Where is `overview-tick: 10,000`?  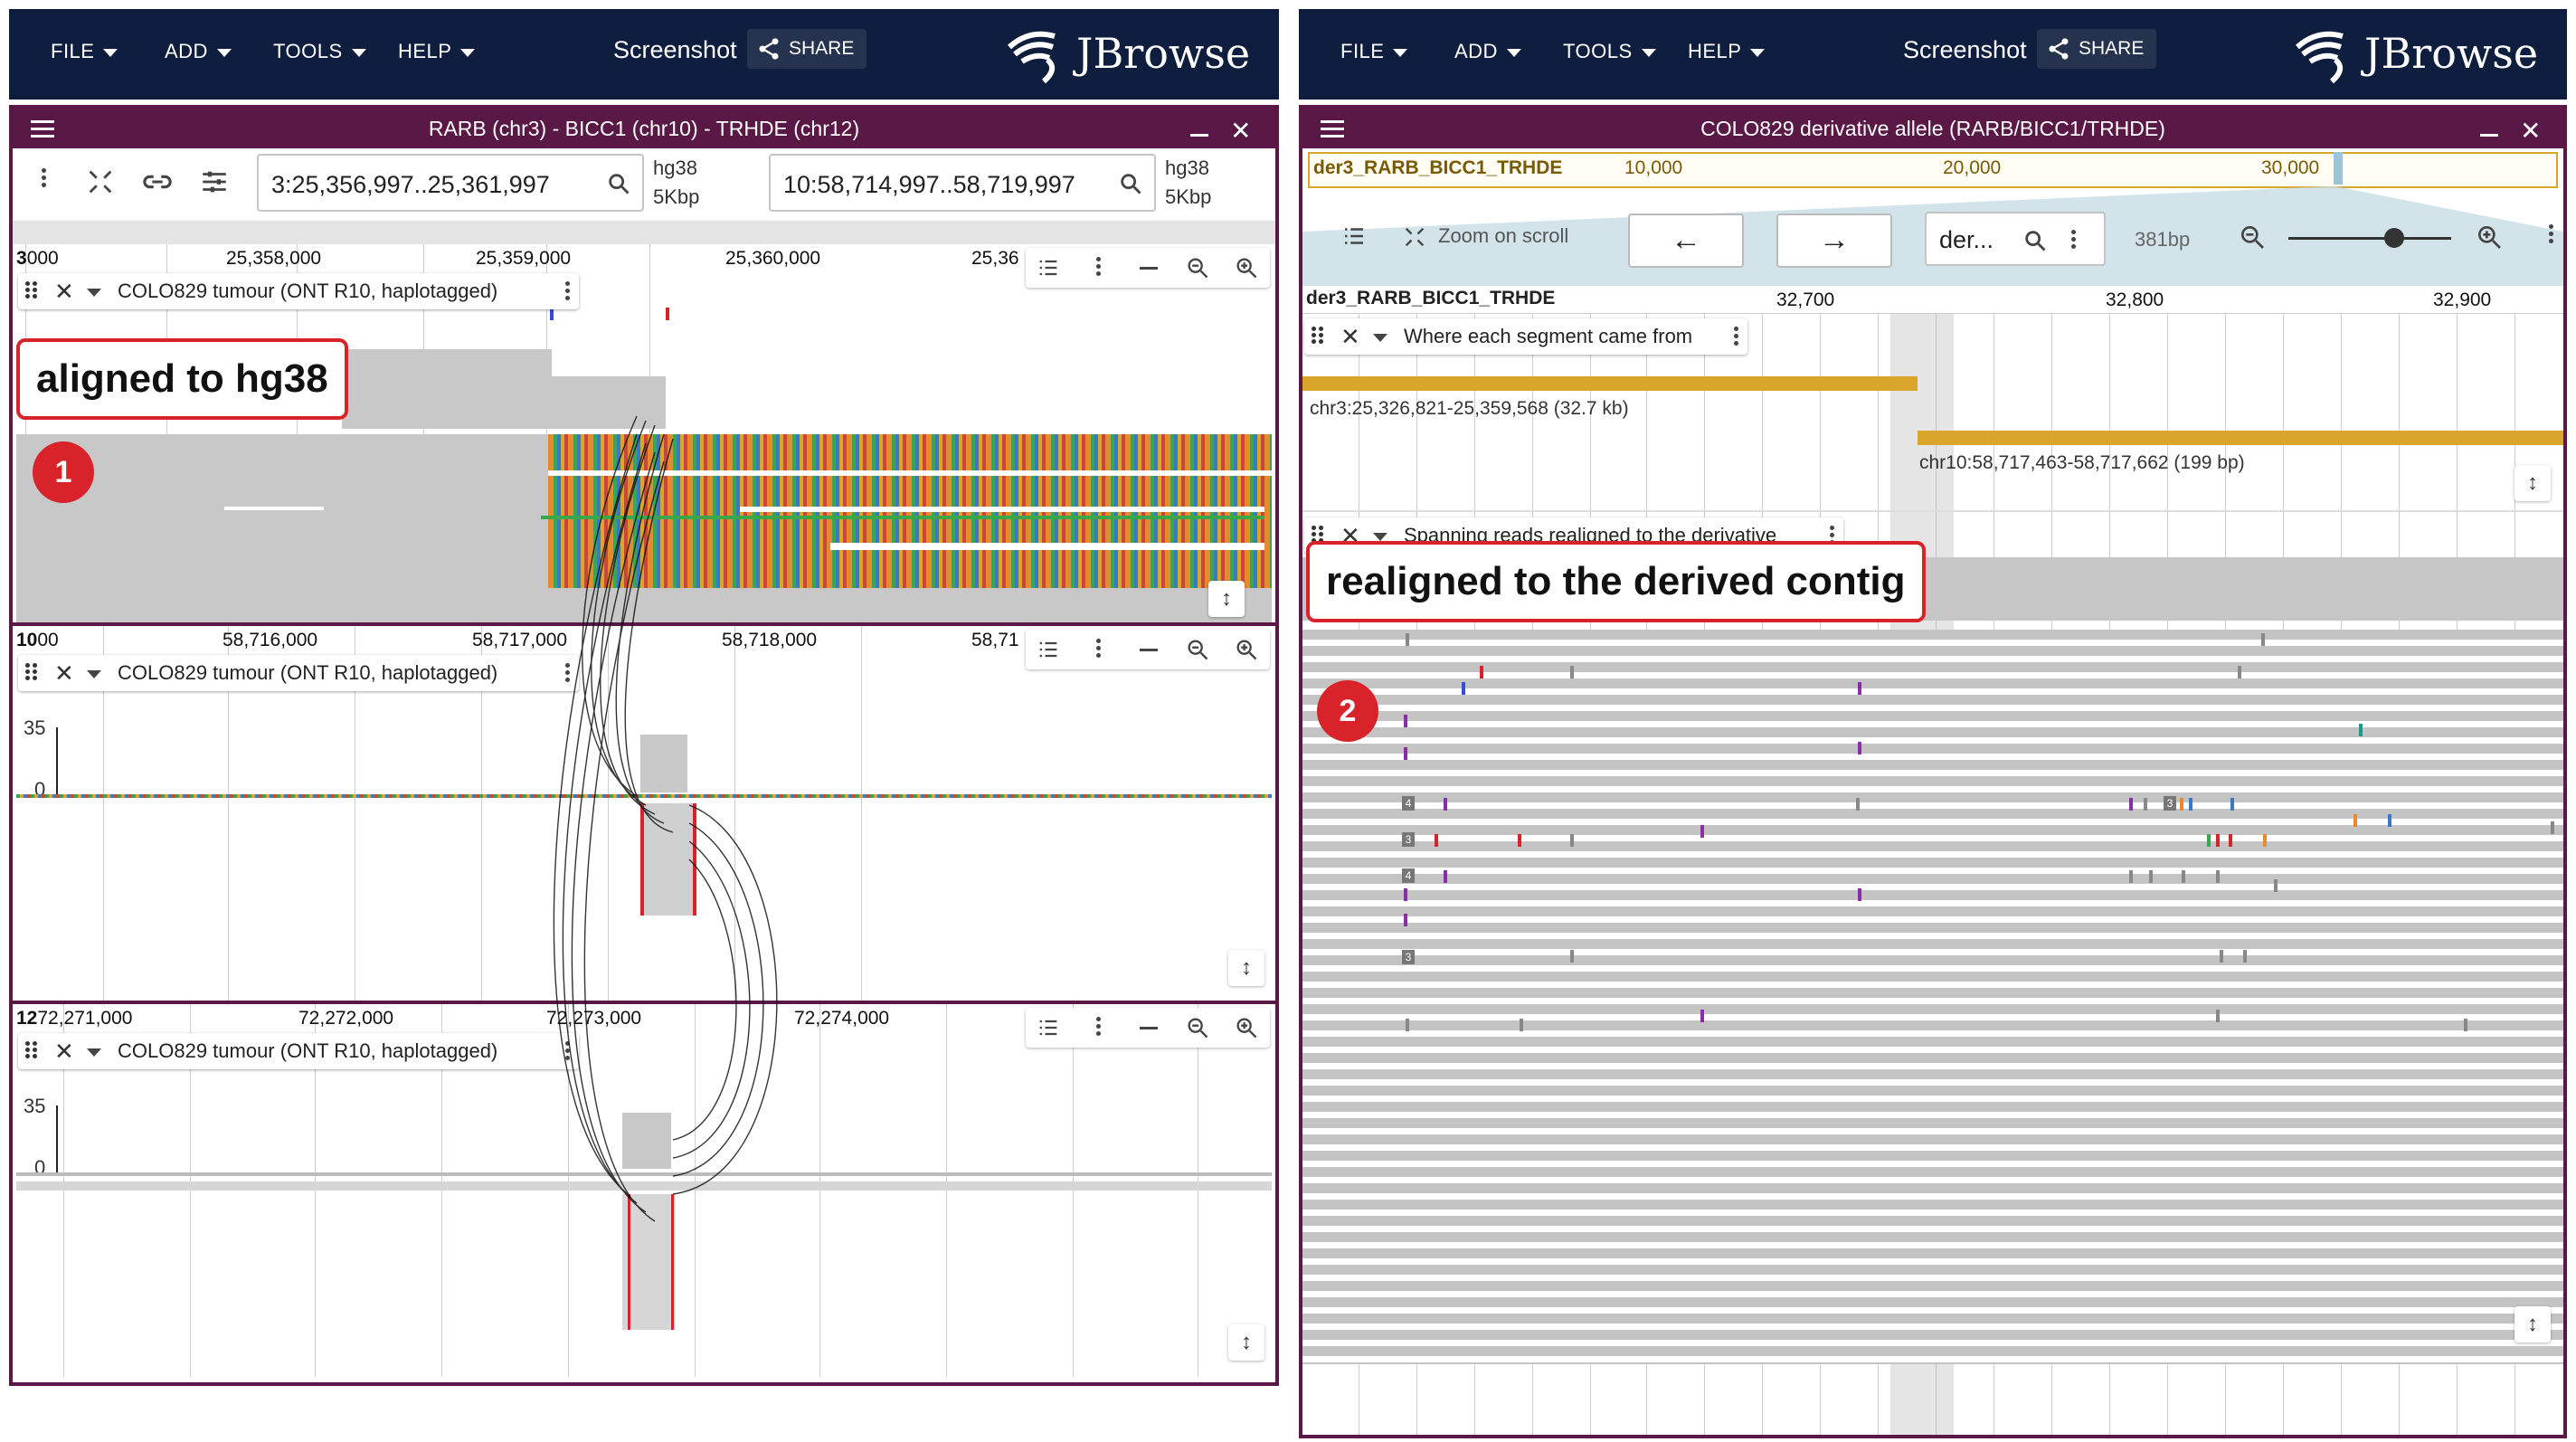 overview-tick: 10,000 is located at coordinates (1653, 167).